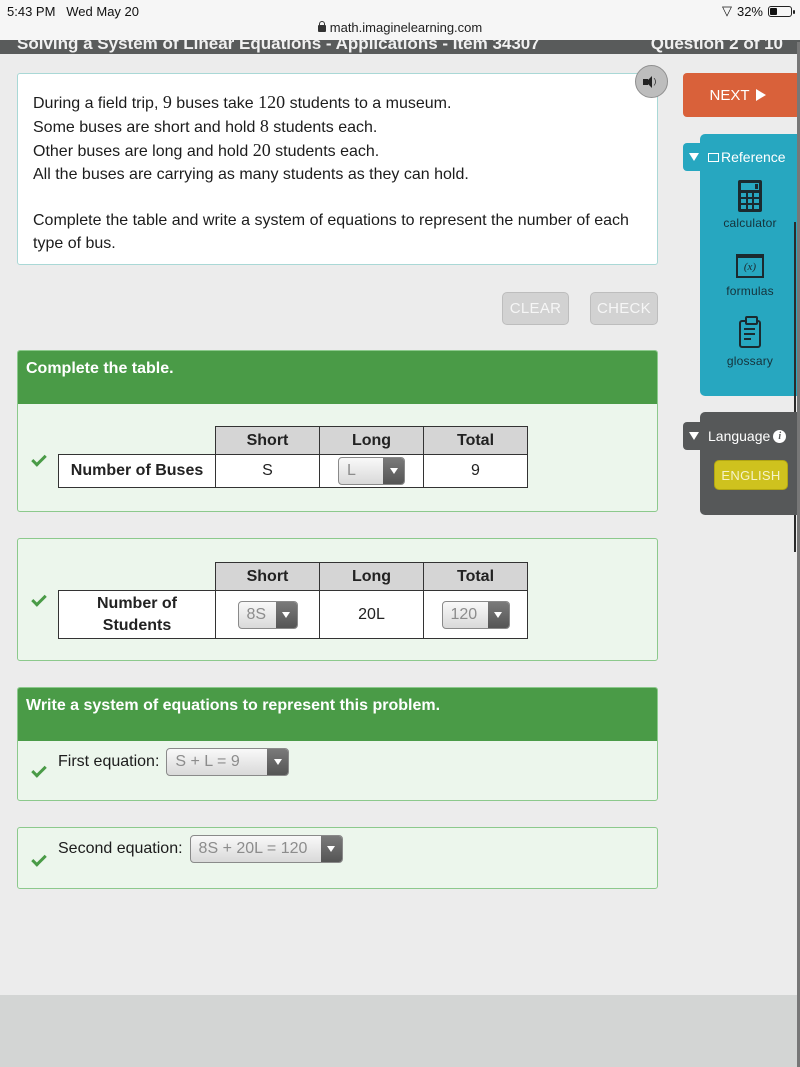 This screenshot has width=800, height=1067. I want to click on lock-icon, so click(321, 26).